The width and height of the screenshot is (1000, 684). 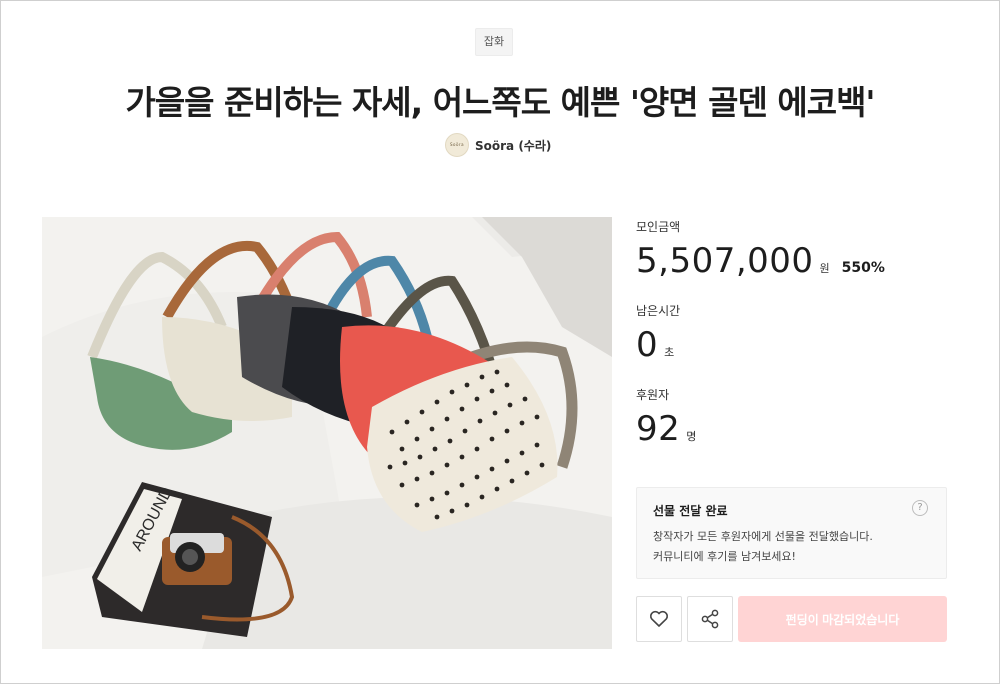 What do you see at coordinates (690, 511) in the screenshot?
I see `notice-title: 선물 전달 완료` at bounding box center [690, 511].